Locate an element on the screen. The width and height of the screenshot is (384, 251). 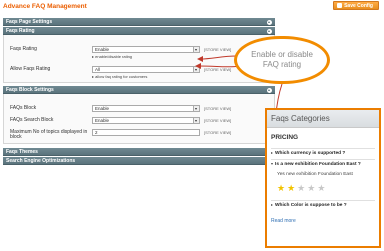
chevron-down-icon is located at coordinates (272, 163).